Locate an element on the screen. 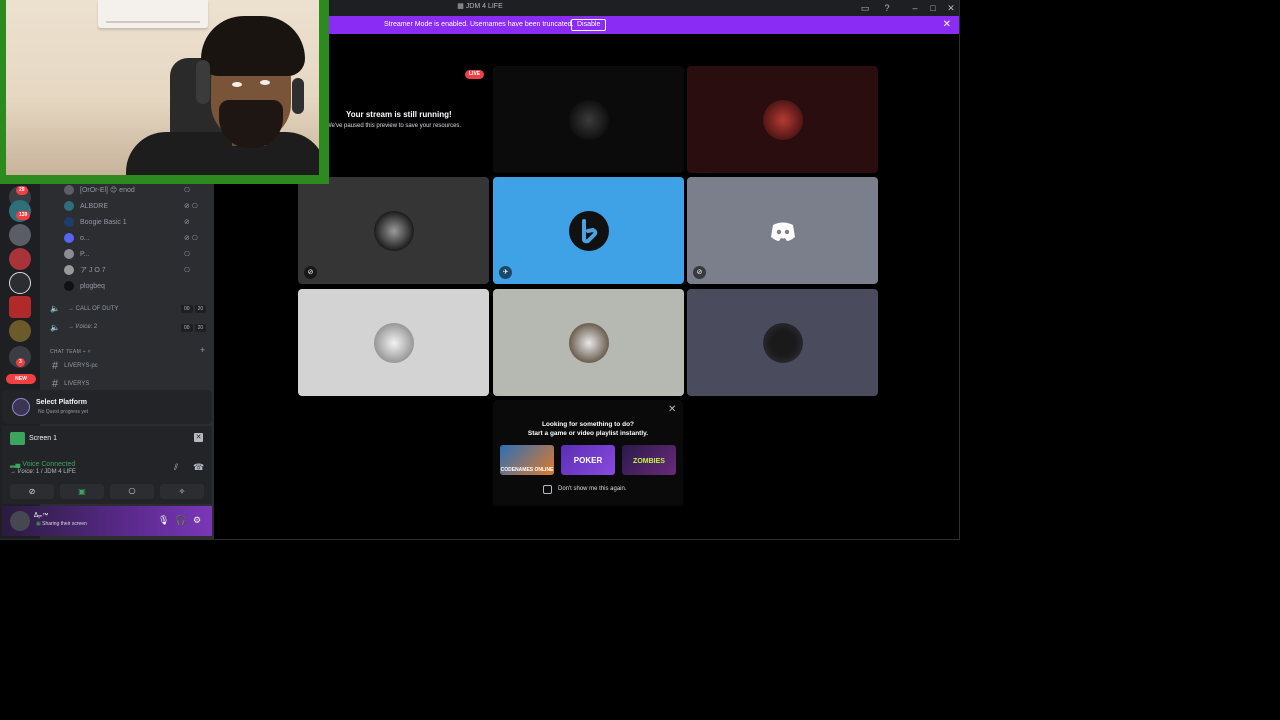 The height and width of the screenshot is (720, 1280). disconnect-icon: ☎ is located at coordinates (198, 467).